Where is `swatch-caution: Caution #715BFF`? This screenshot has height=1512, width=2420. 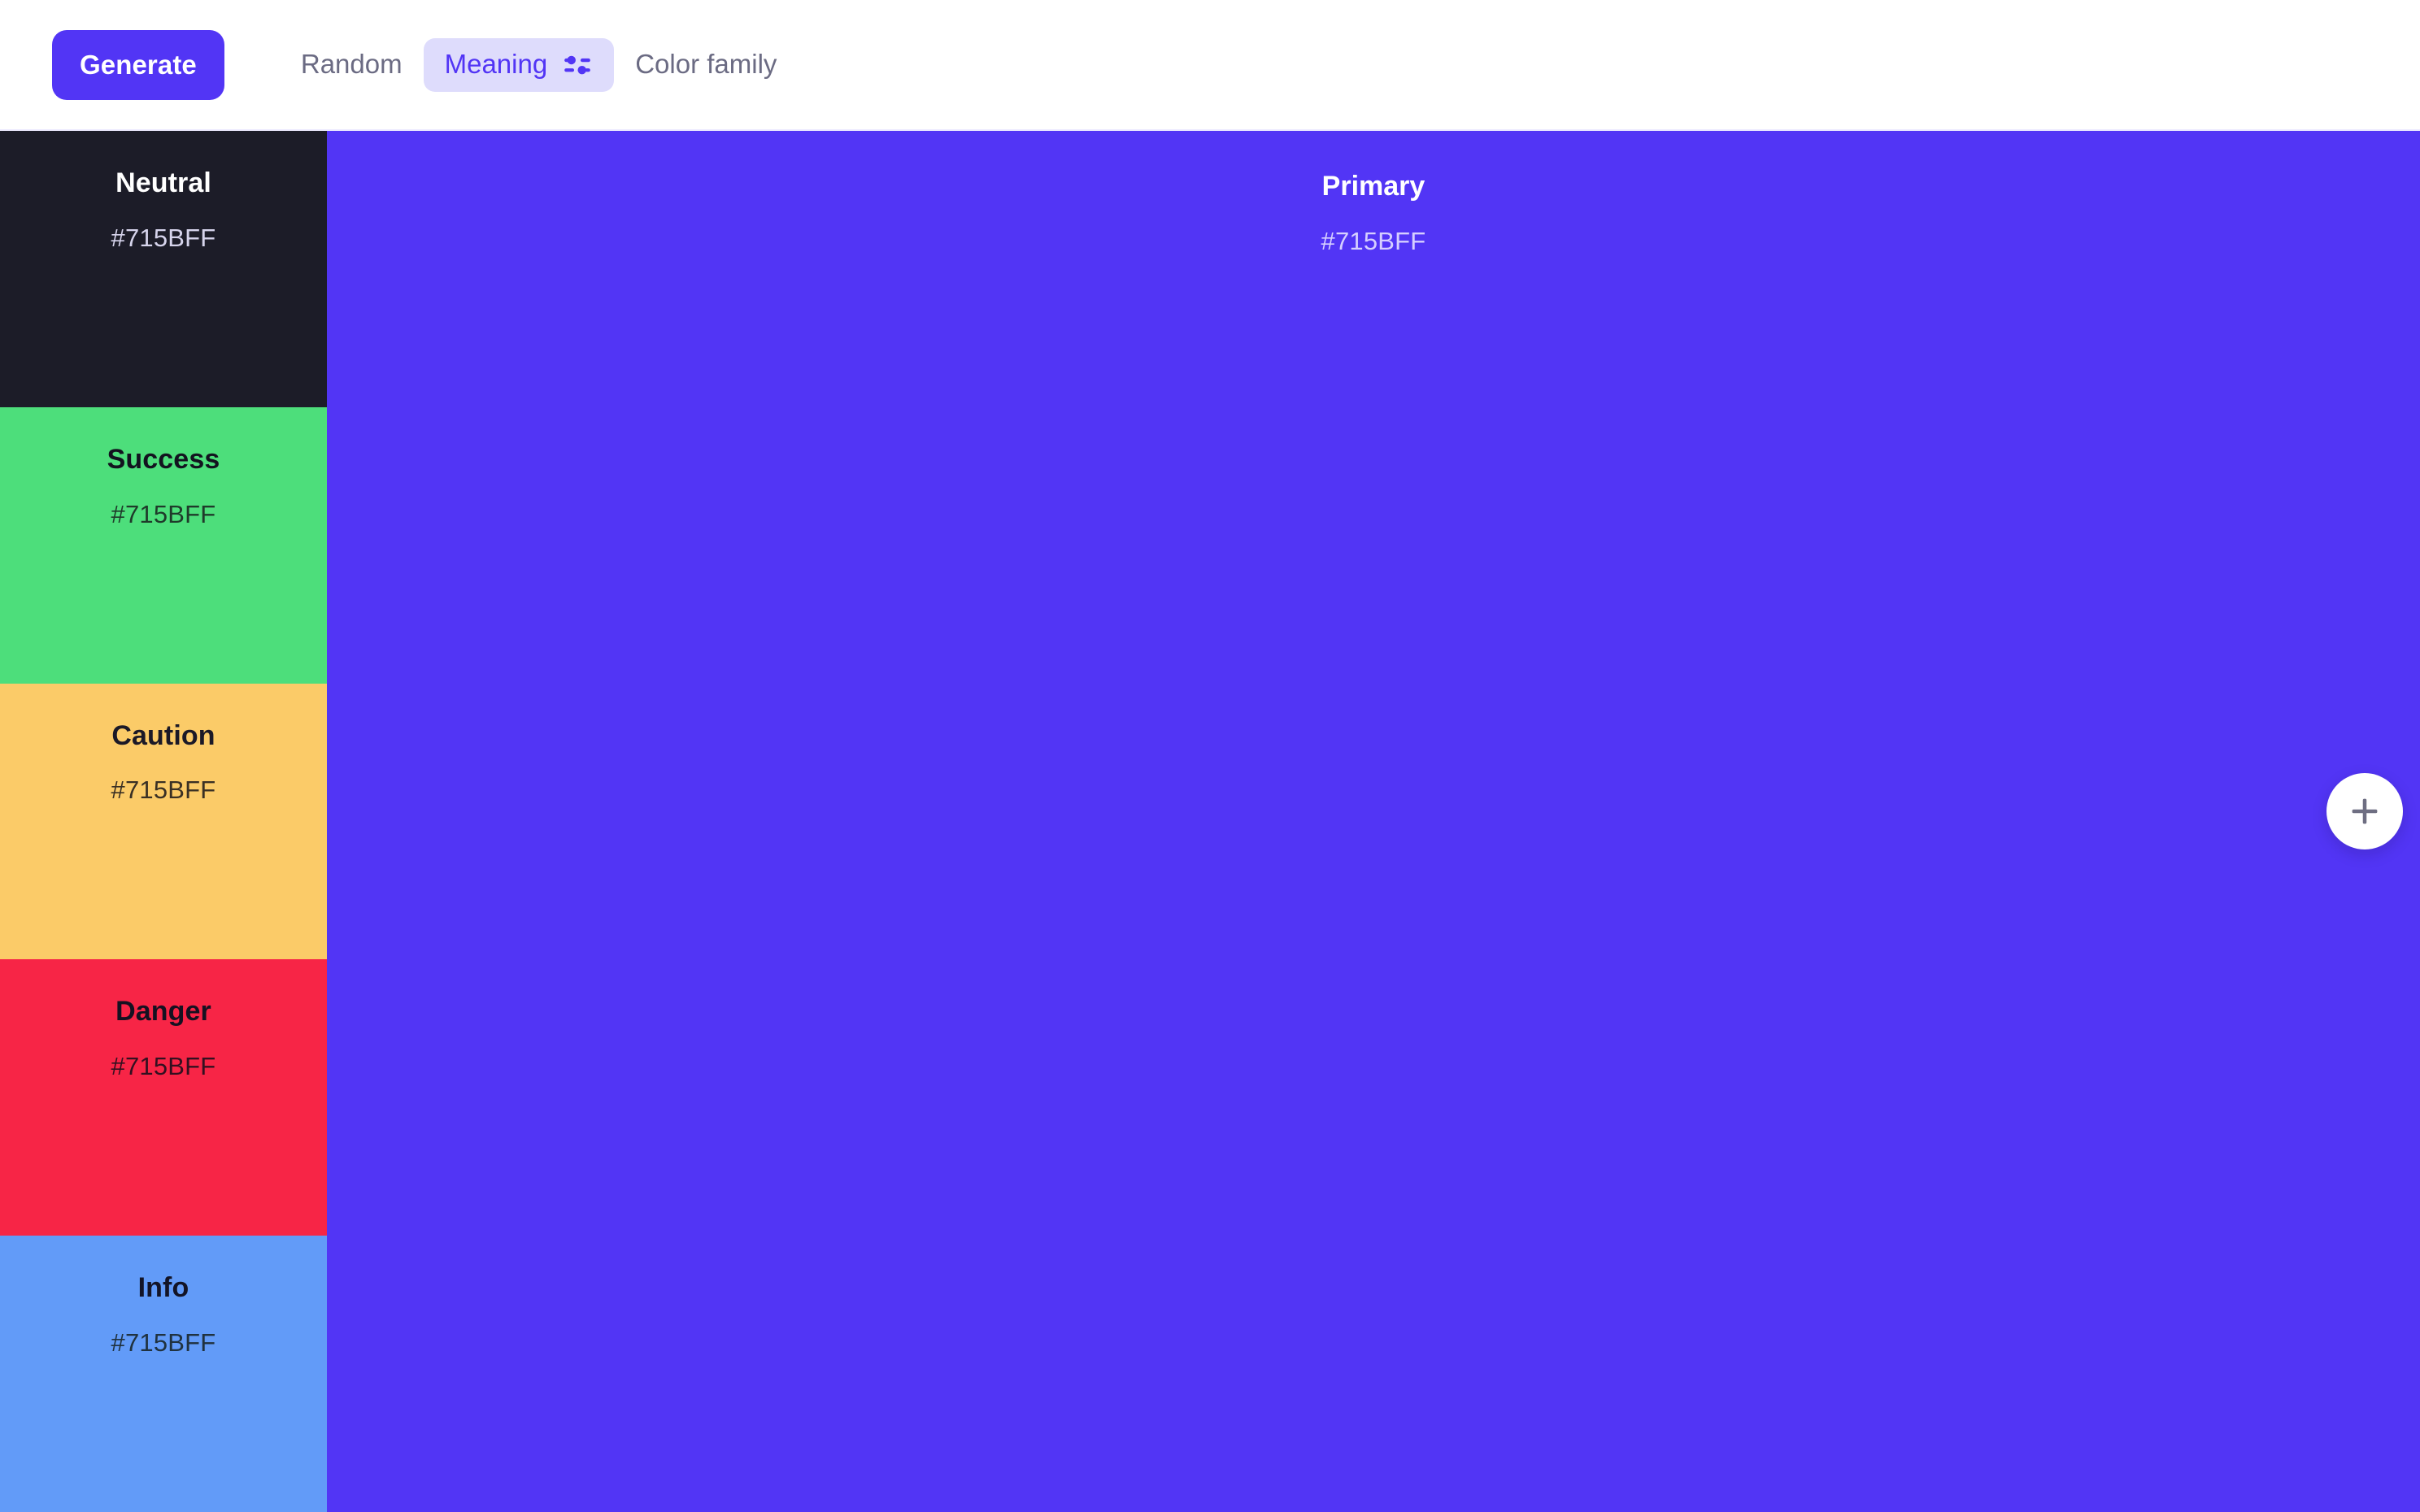 swatch-caution: Caution #715BFF is located at coordinates (163, 821).